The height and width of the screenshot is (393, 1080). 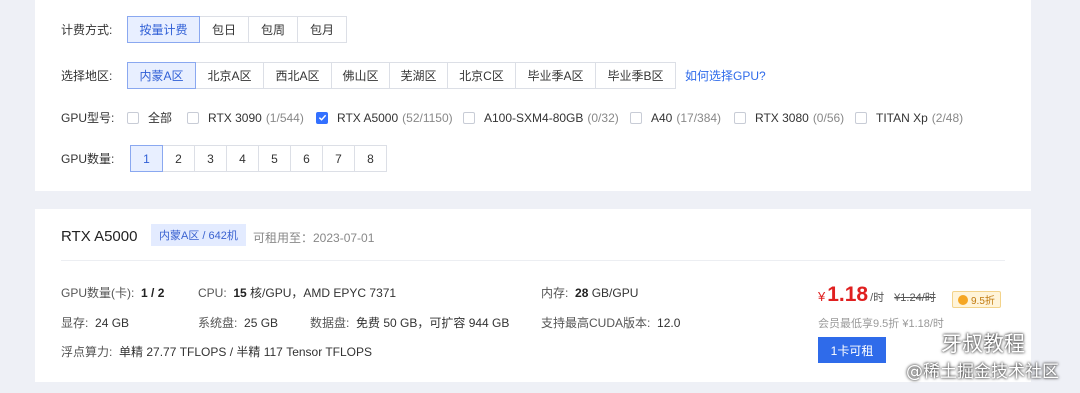 What do you see at coordinates (976, 299) in the screenshot?
I see `discount-badge: 9.5折` at bounding box center [976, 299].